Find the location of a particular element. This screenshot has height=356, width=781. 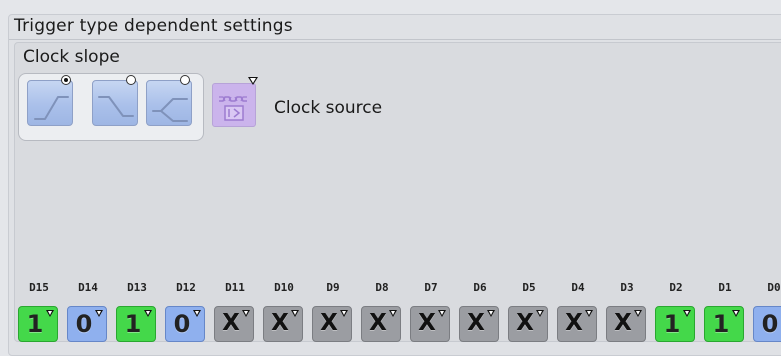

channel-label-d9: D9 is located at coordinates (333, 287).